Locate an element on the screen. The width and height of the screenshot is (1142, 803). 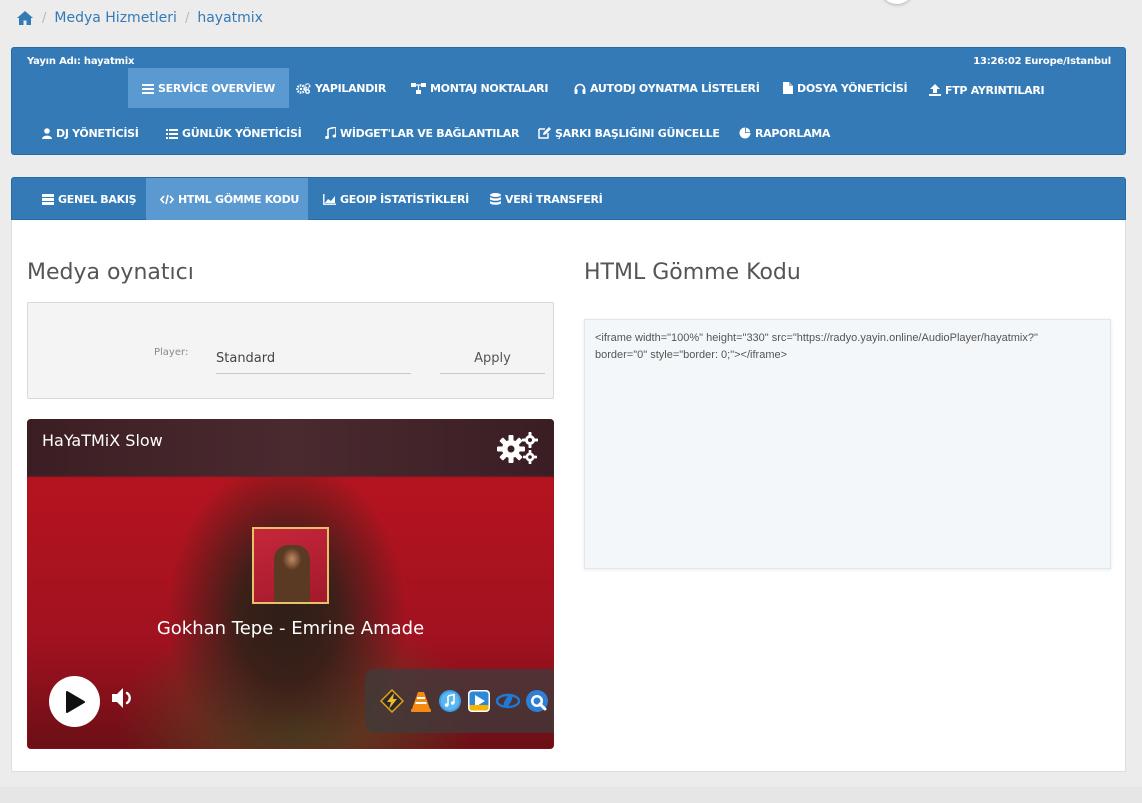
server-icon is located at coordinates (48, 199).